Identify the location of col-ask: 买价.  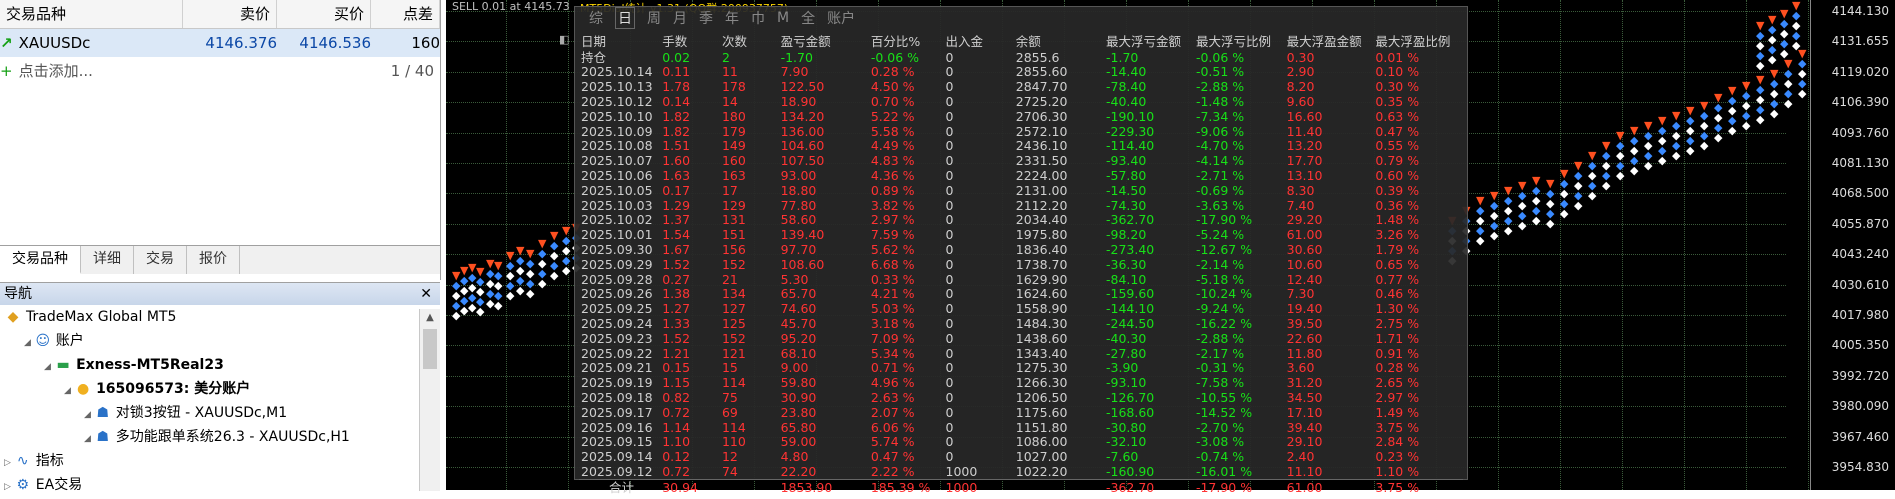
(324, 14).